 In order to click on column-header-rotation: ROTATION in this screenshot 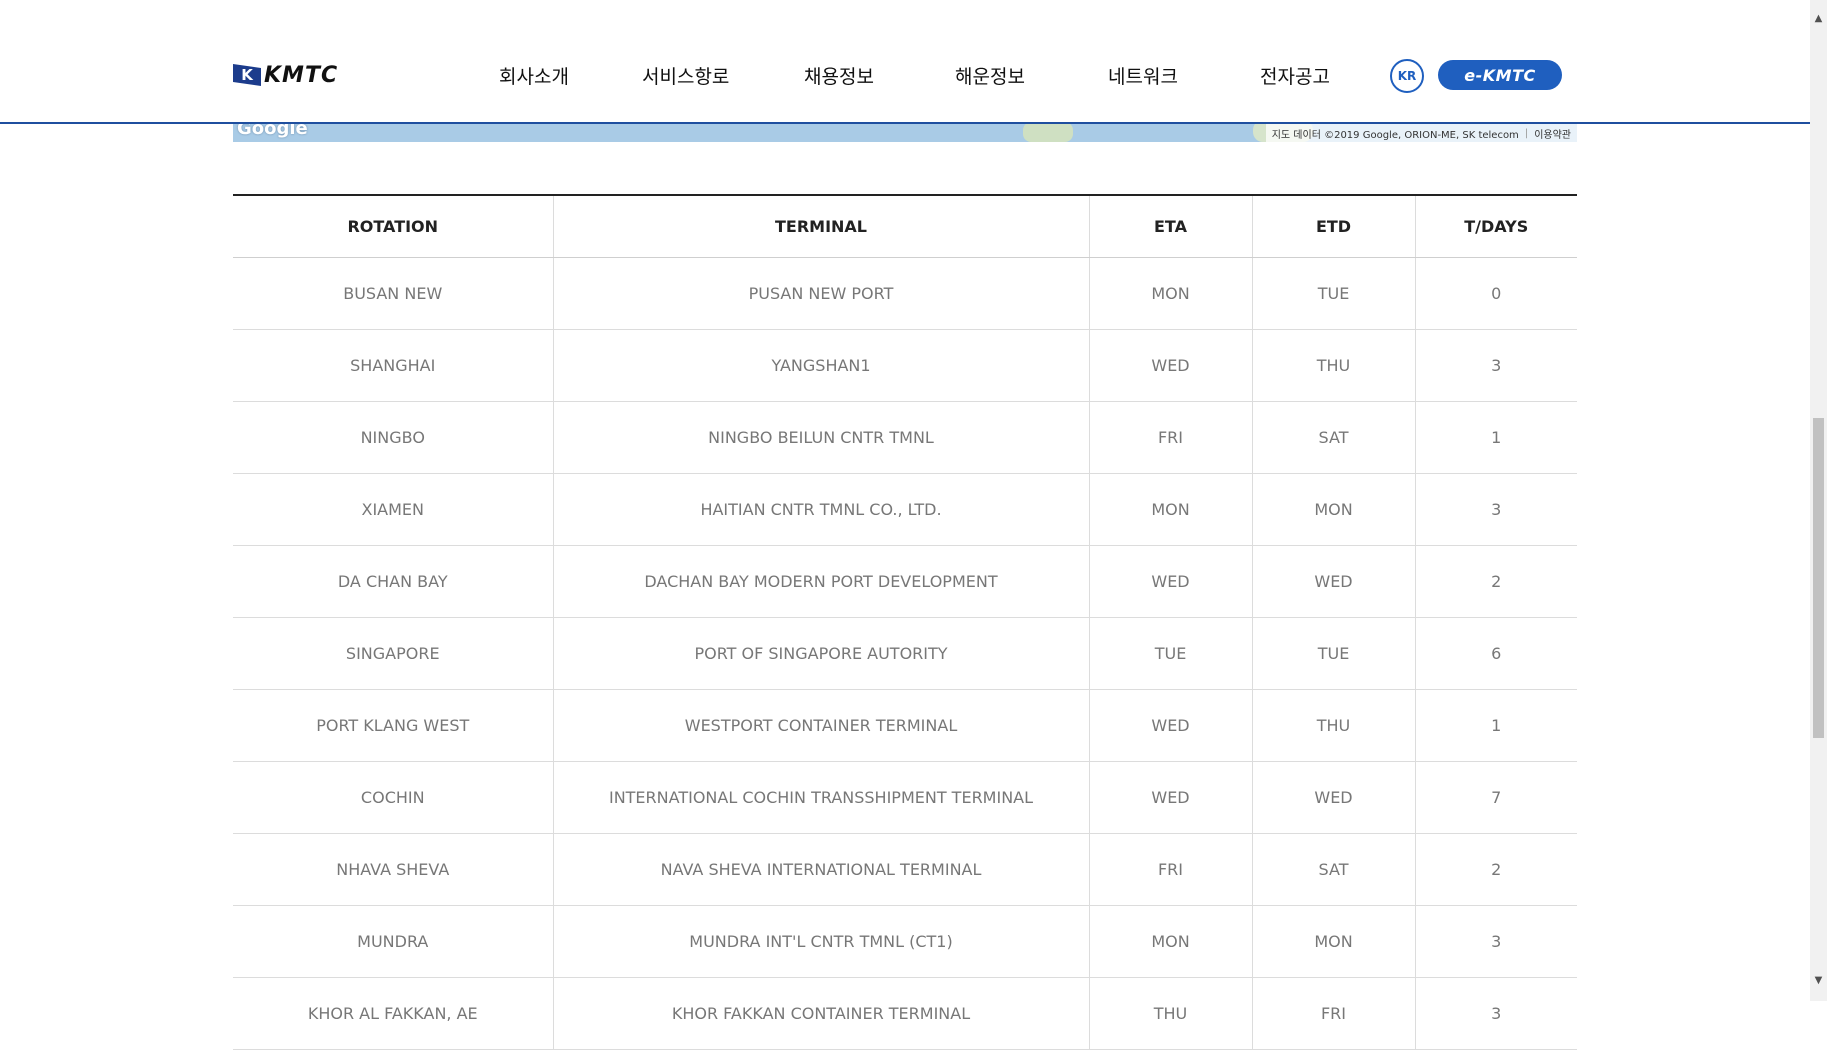, I will do `click(393, 226)`.